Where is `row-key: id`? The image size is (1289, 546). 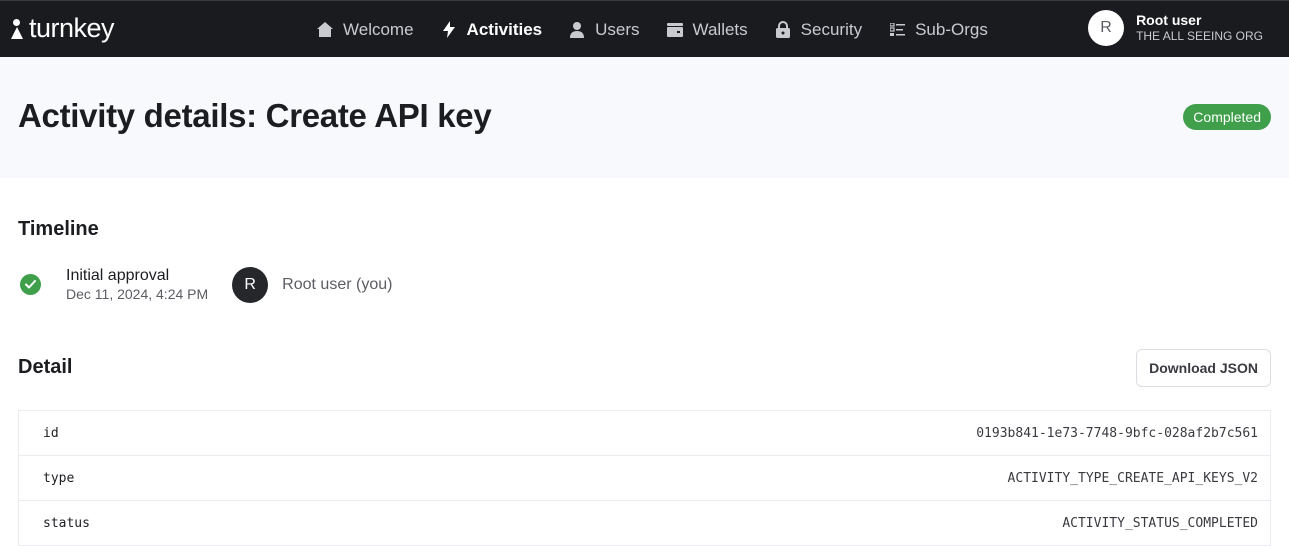
row-key: id is located at coordinates (51, 433).